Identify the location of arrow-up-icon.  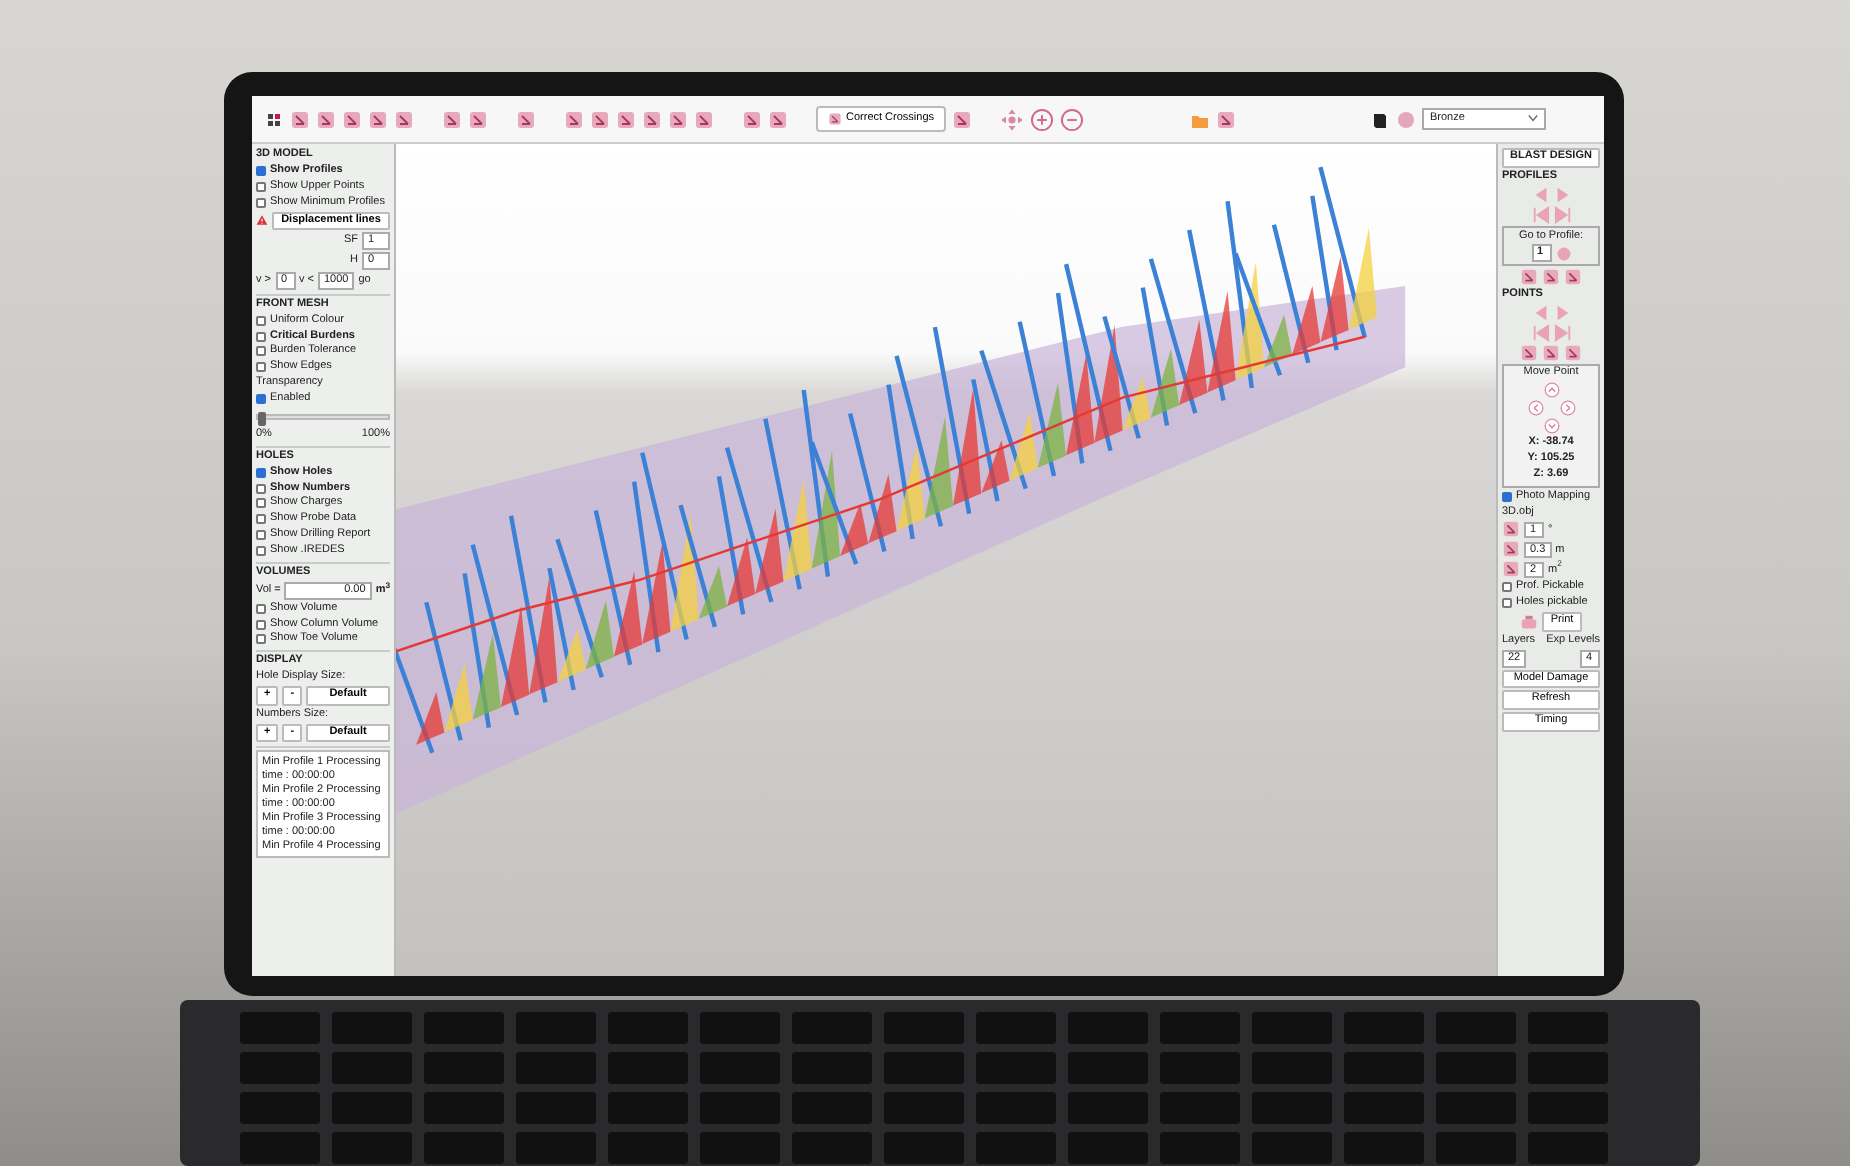
(1551, 390).